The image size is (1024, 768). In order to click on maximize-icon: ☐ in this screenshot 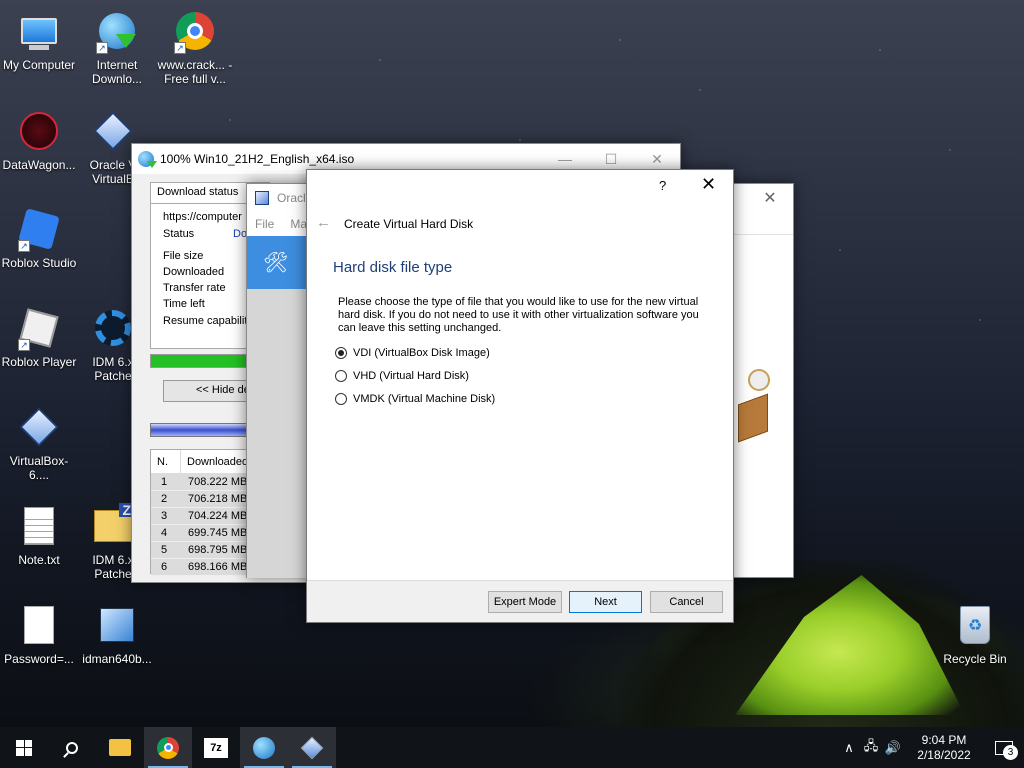, I will do `click(611, 159)`.